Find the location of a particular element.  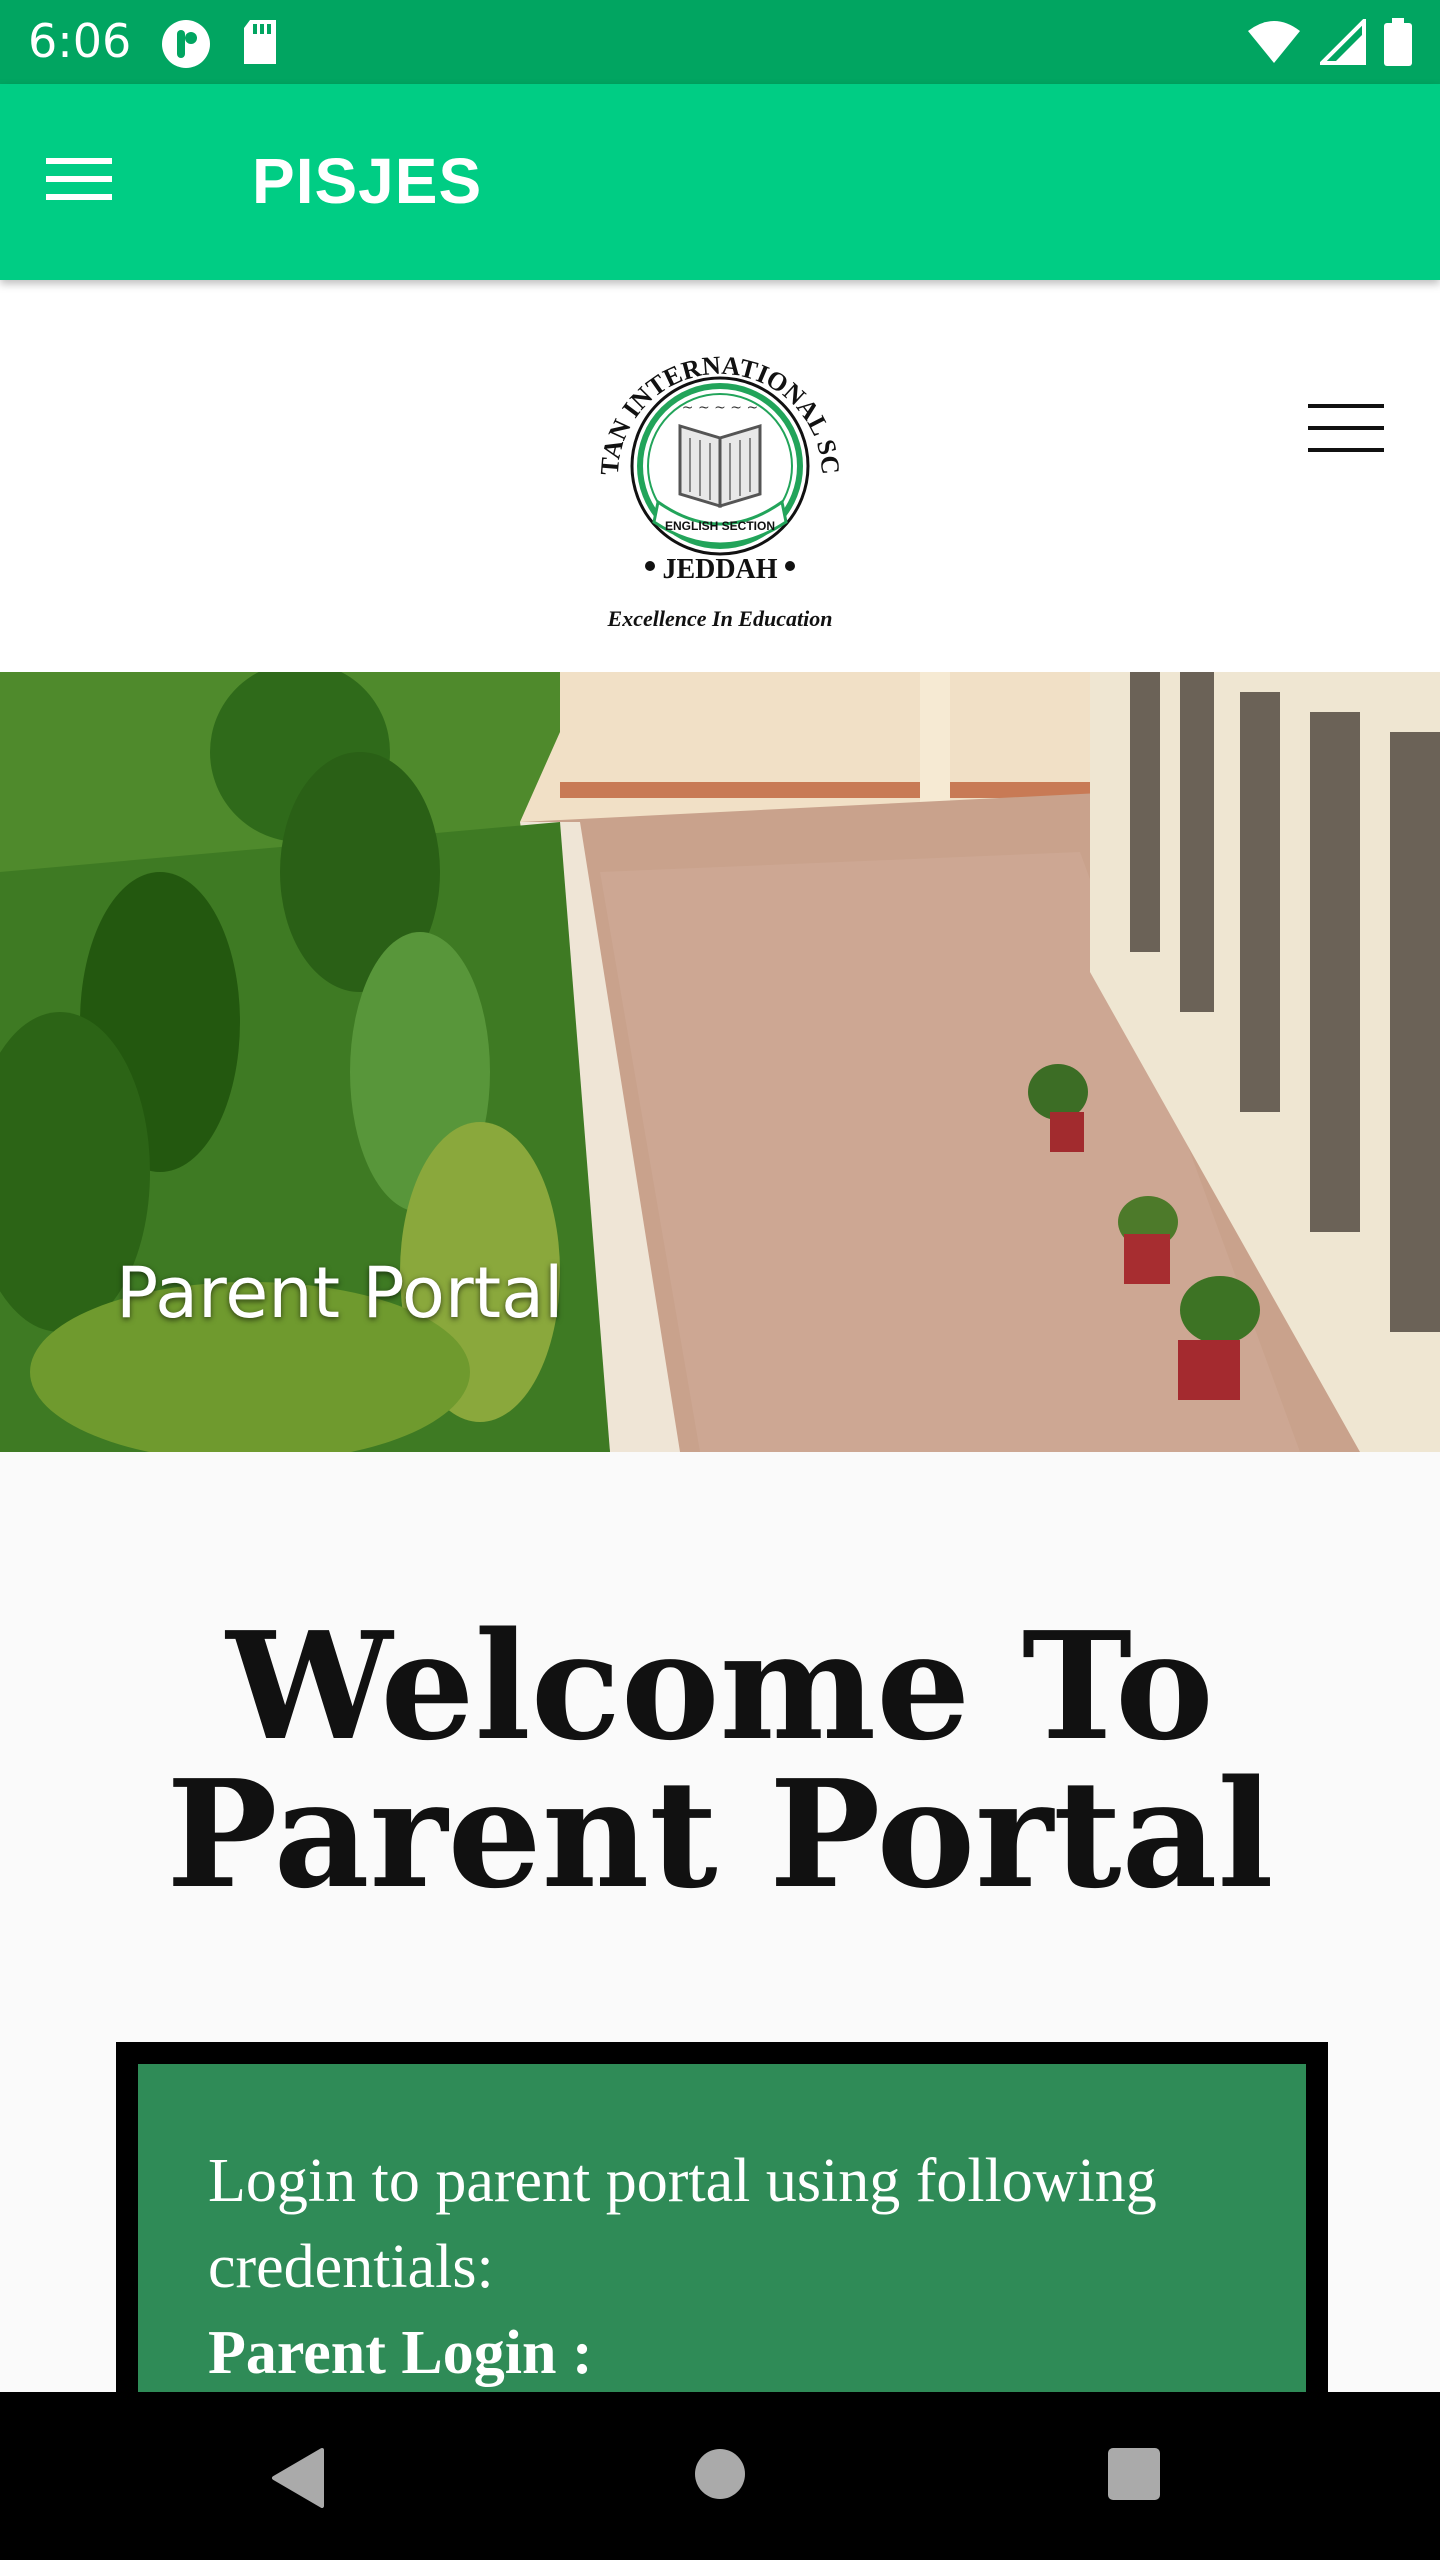

logo-ribbon-text: ENGLISH SECTION is located at coordinates (720, 526).